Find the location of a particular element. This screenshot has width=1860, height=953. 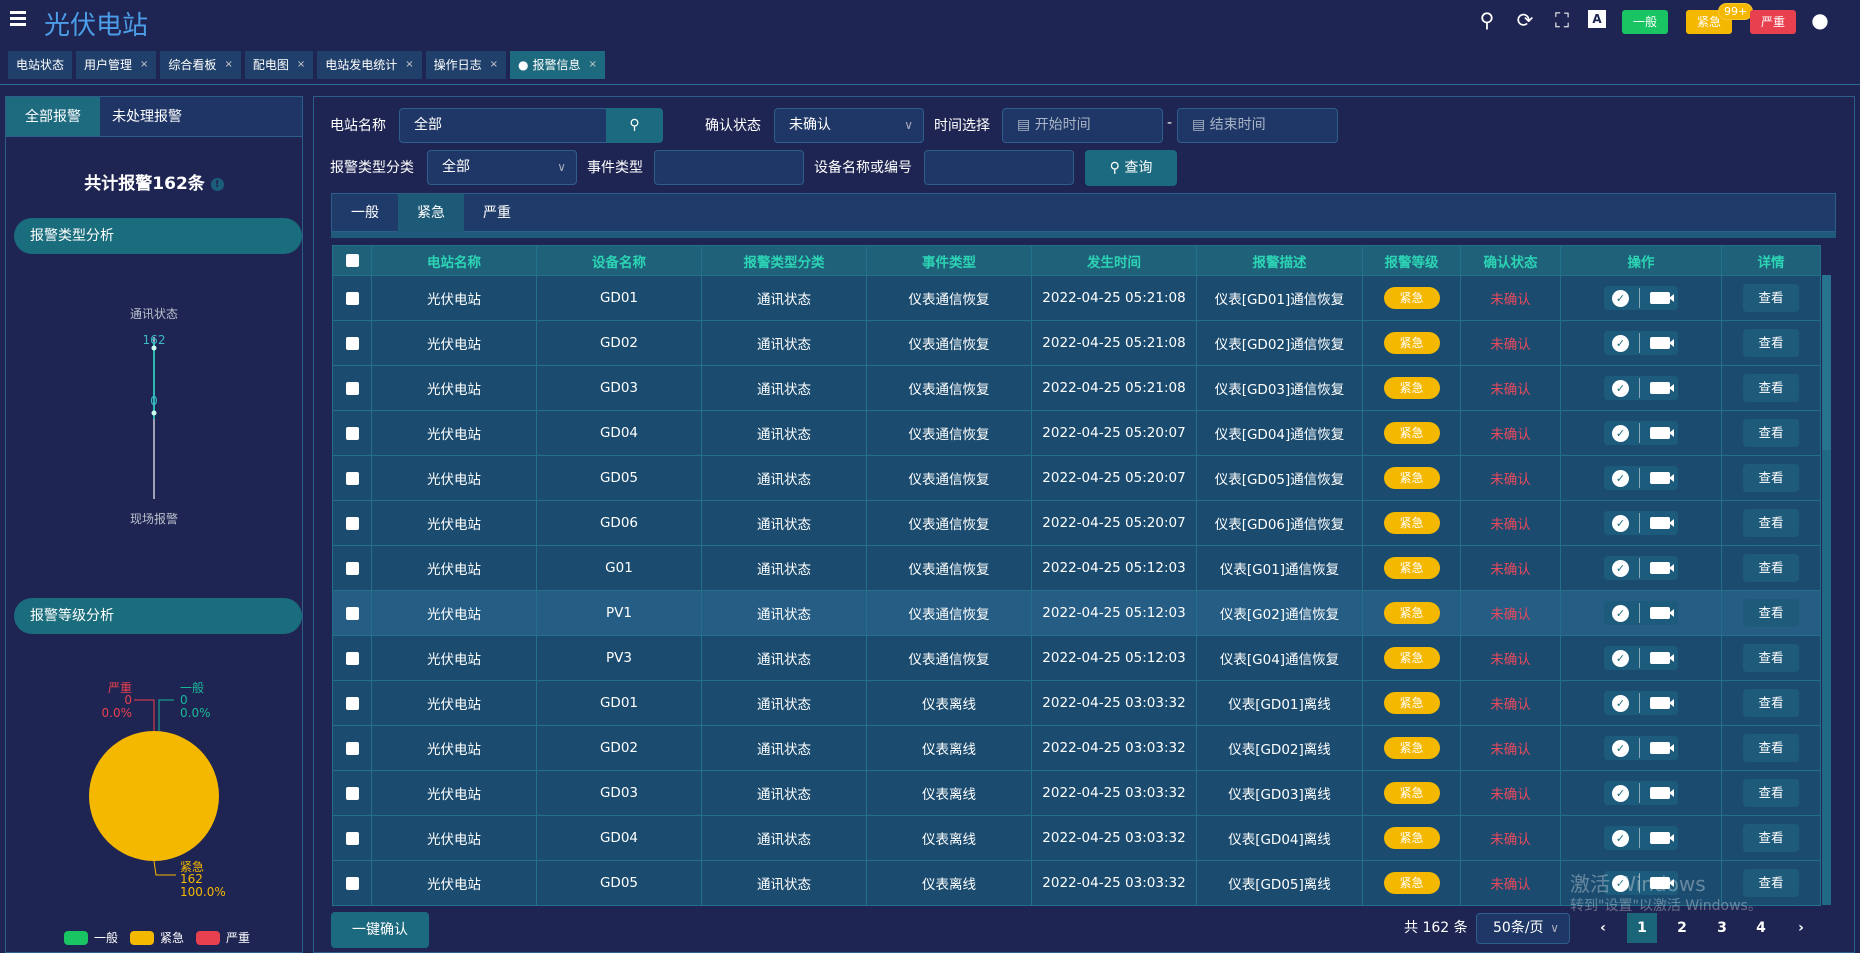

select-all-checkbox is located at coordinates (352, 260).